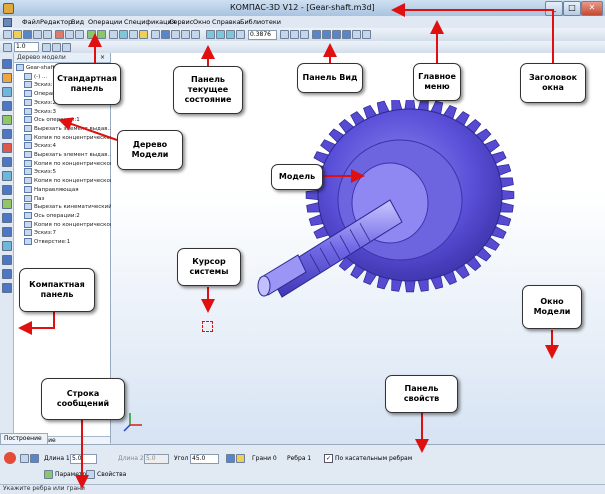  What do you see at coordinates (181, 22) in the screenshot?
I see `menu-service: Сервис` at bounding box center [181, 22].